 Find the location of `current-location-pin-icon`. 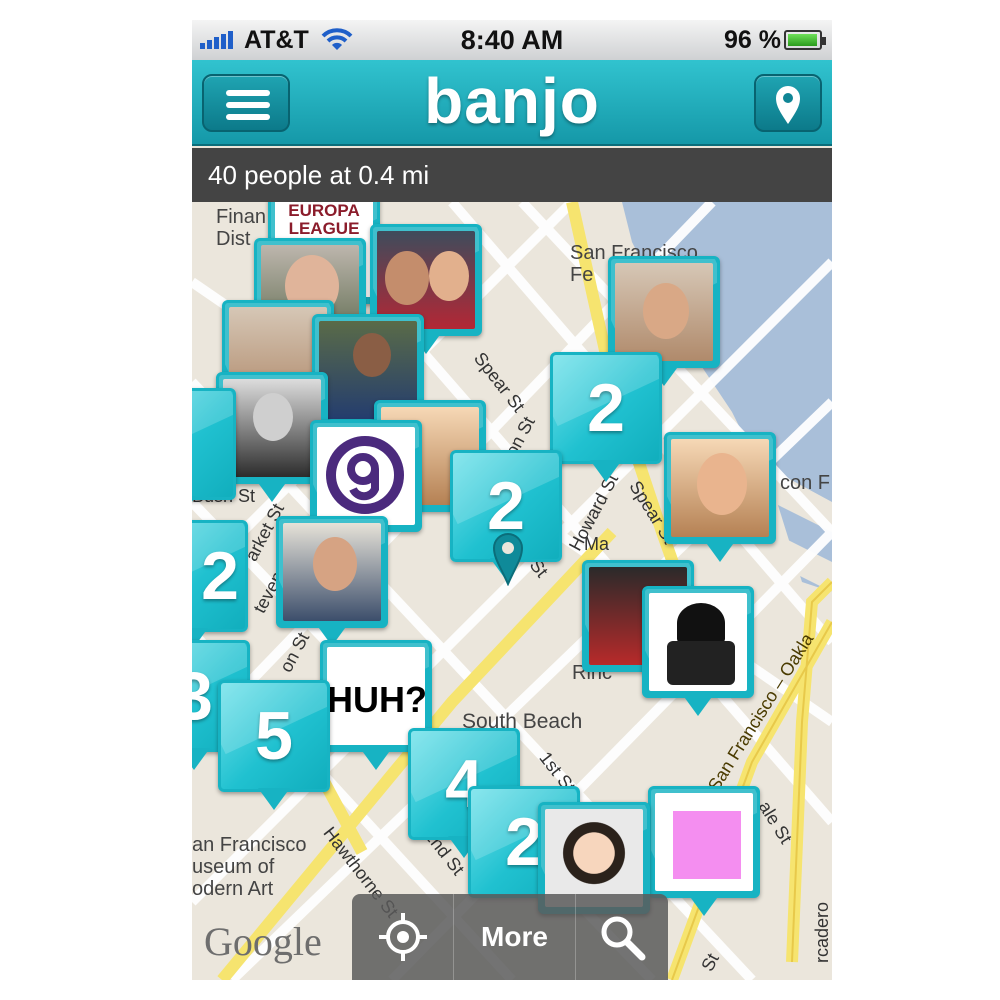

current-location-pin-icon is located at coordinates (508, 559).